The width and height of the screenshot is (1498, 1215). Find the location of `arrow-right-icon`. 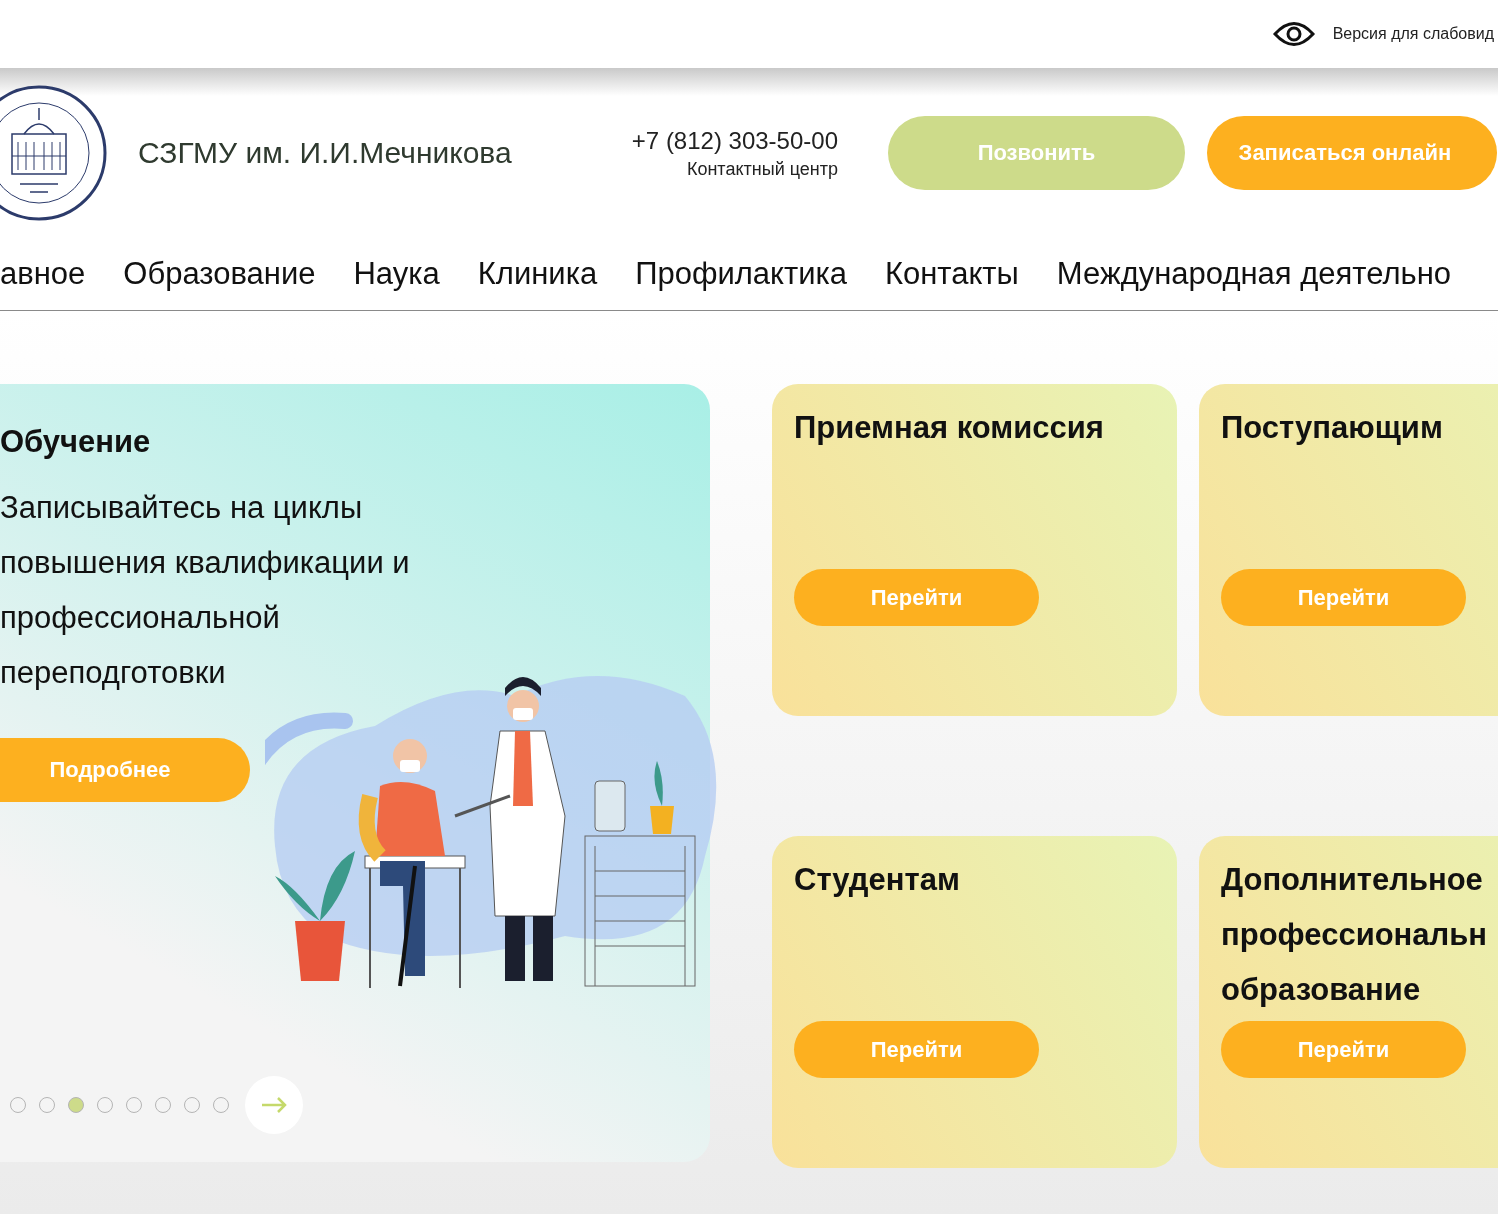

arrow-right-icon is located at coordinates (274, 1105).